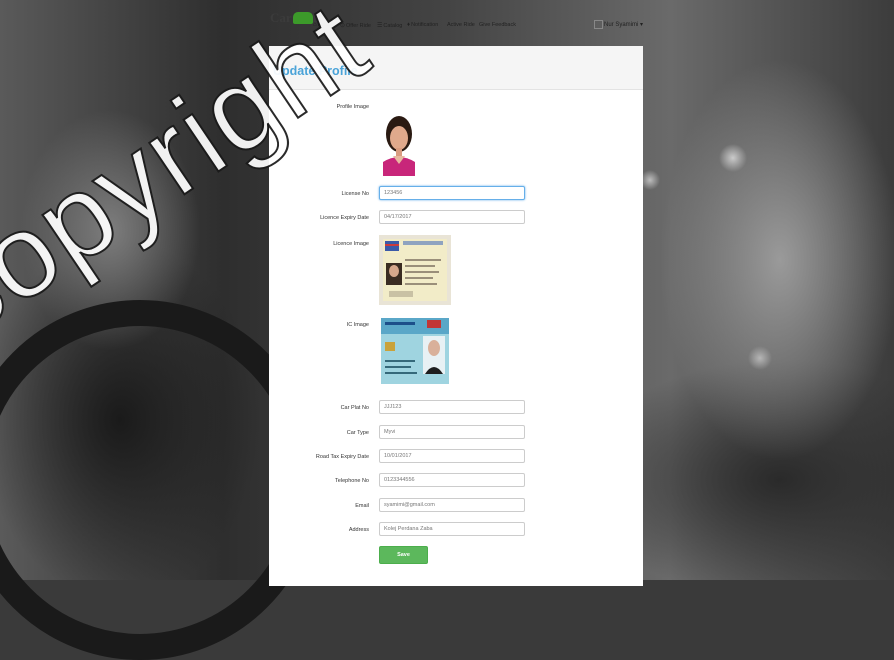  I want to click on user-menu: Nur Syamimi ▾, so click(618, 24).